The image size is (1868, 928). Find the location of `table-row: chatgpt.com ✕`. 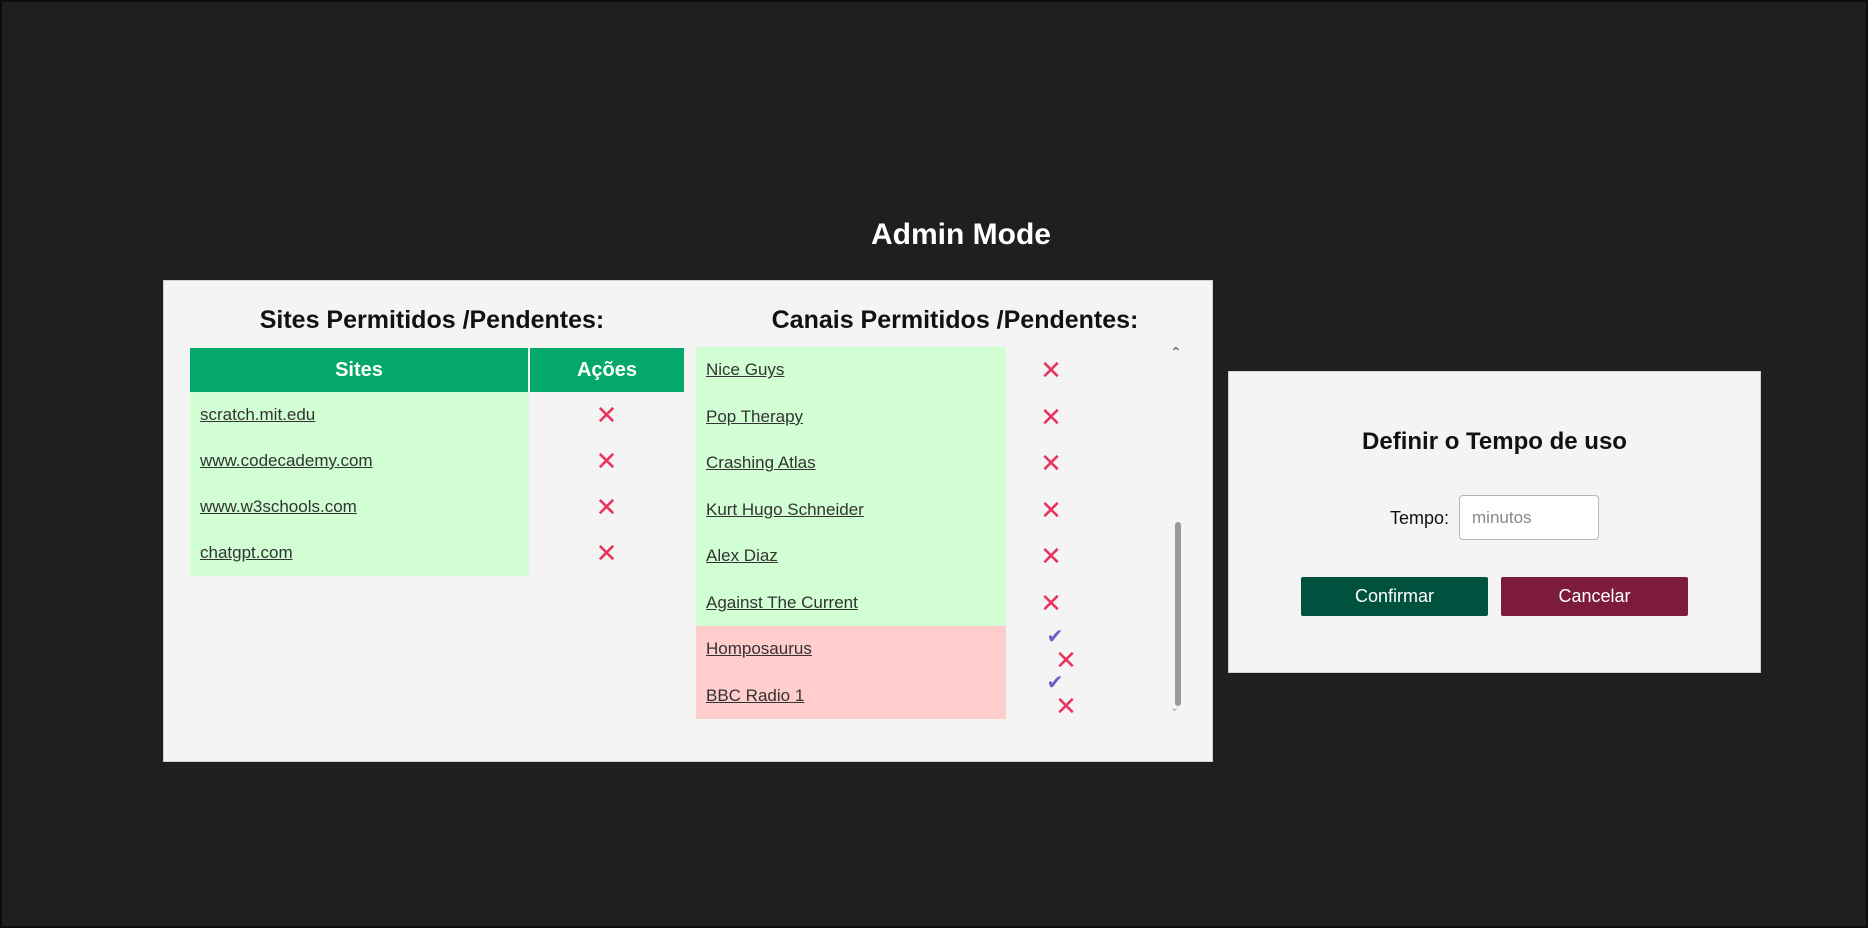

table-row: chatgpt.com ✕ is located at coordinates (437, 553).